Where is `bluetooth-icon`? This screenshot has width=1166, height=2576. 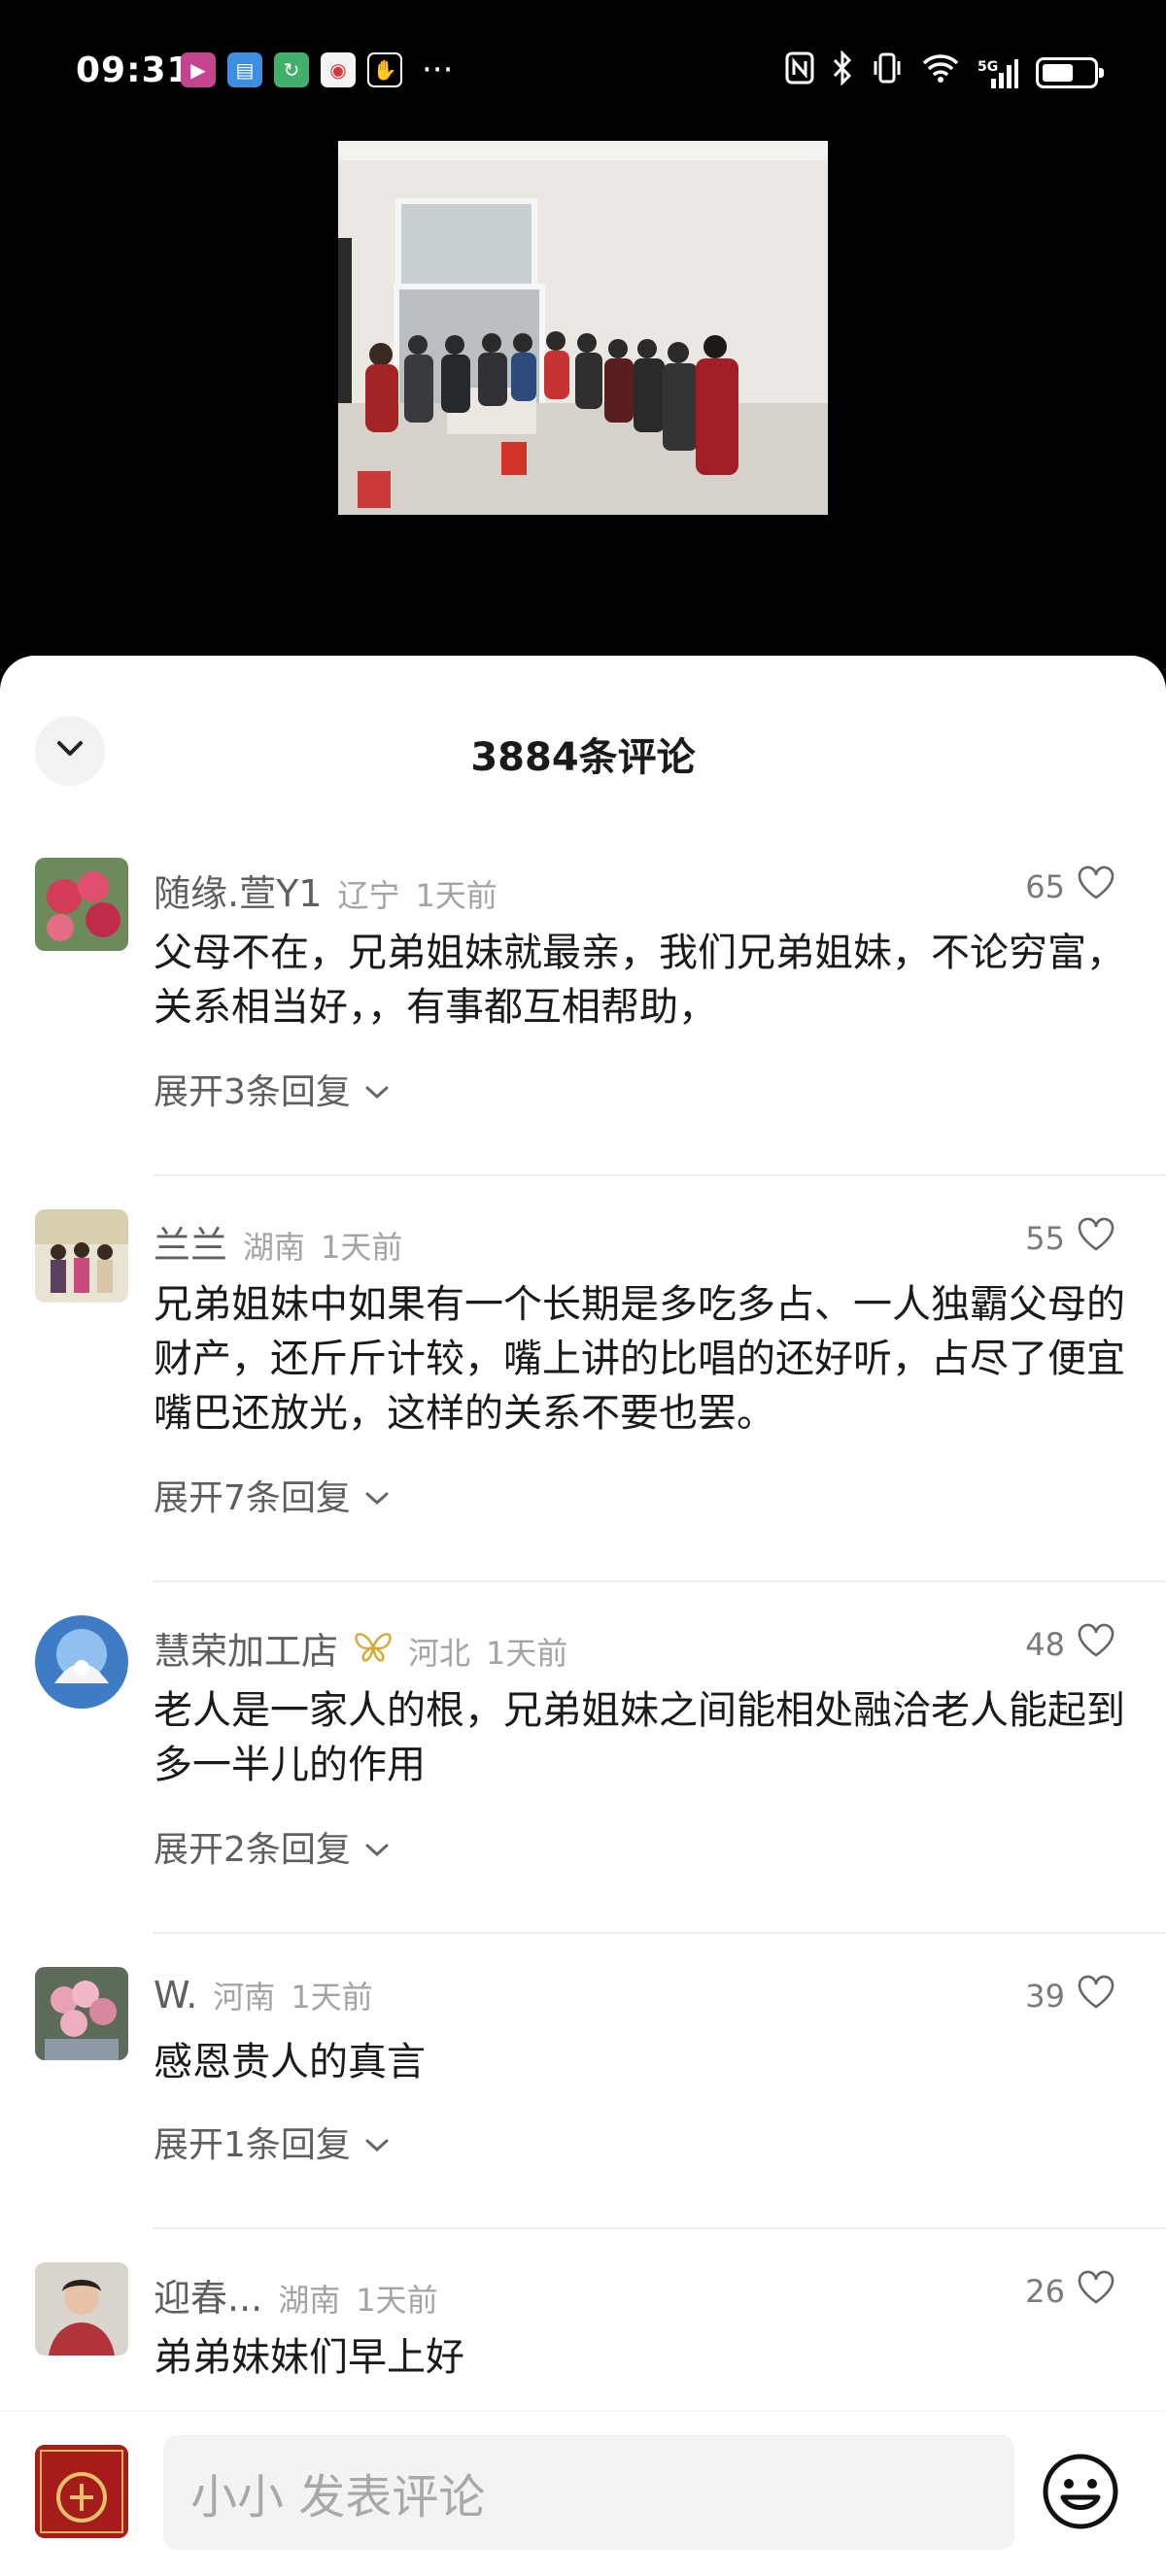
bluetooth-icon is located at coordinates (842, 72).